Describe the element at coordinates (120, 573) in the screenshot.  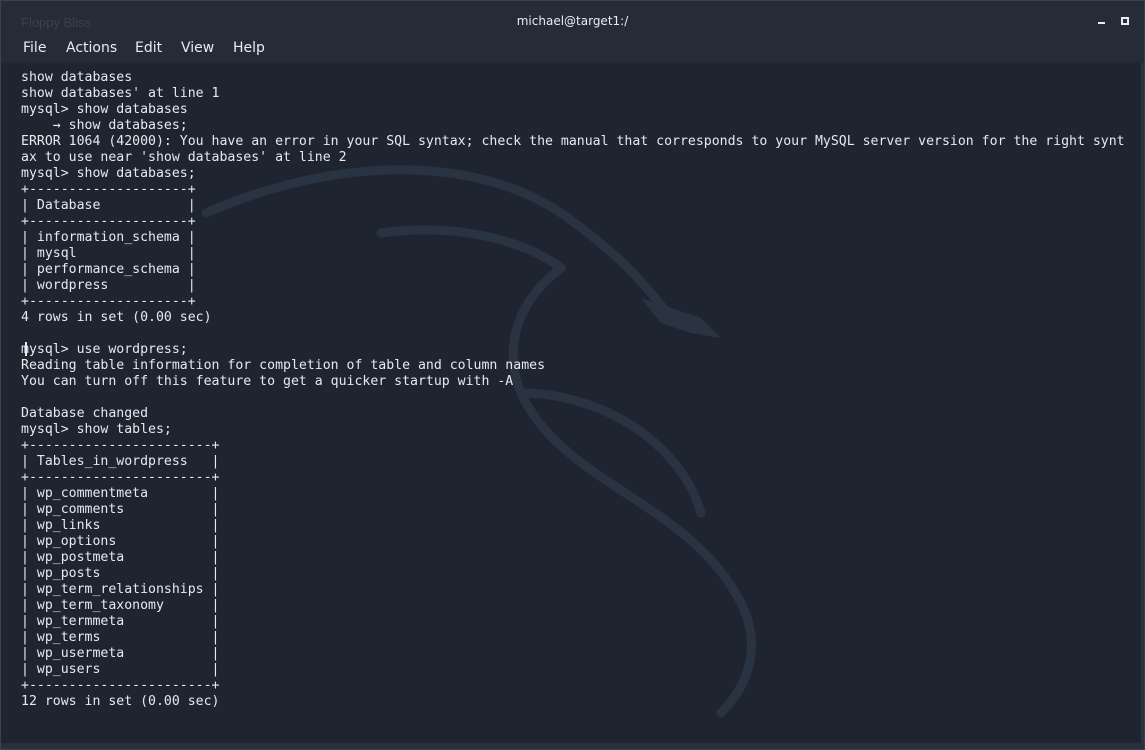
I see `terminal-line: | wp_posts |` at that location.